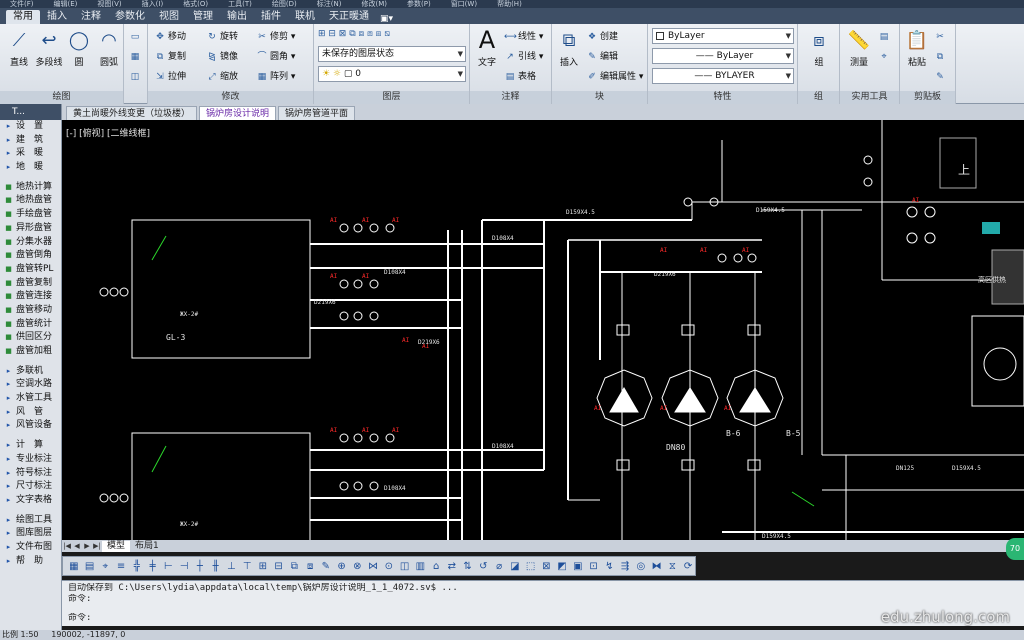  I want to click on toolbar-tool-icon: ⧖, so click(673, 566).